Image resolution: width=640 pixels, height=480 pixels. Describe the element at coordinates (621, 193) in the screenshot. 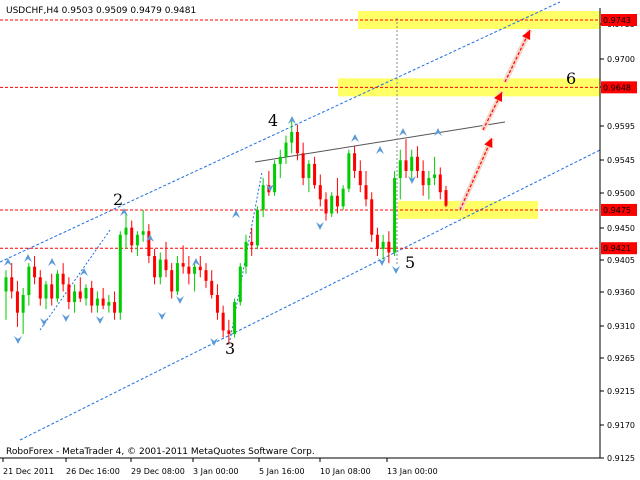

I see `y-tick-label: 0.9500` at that location.